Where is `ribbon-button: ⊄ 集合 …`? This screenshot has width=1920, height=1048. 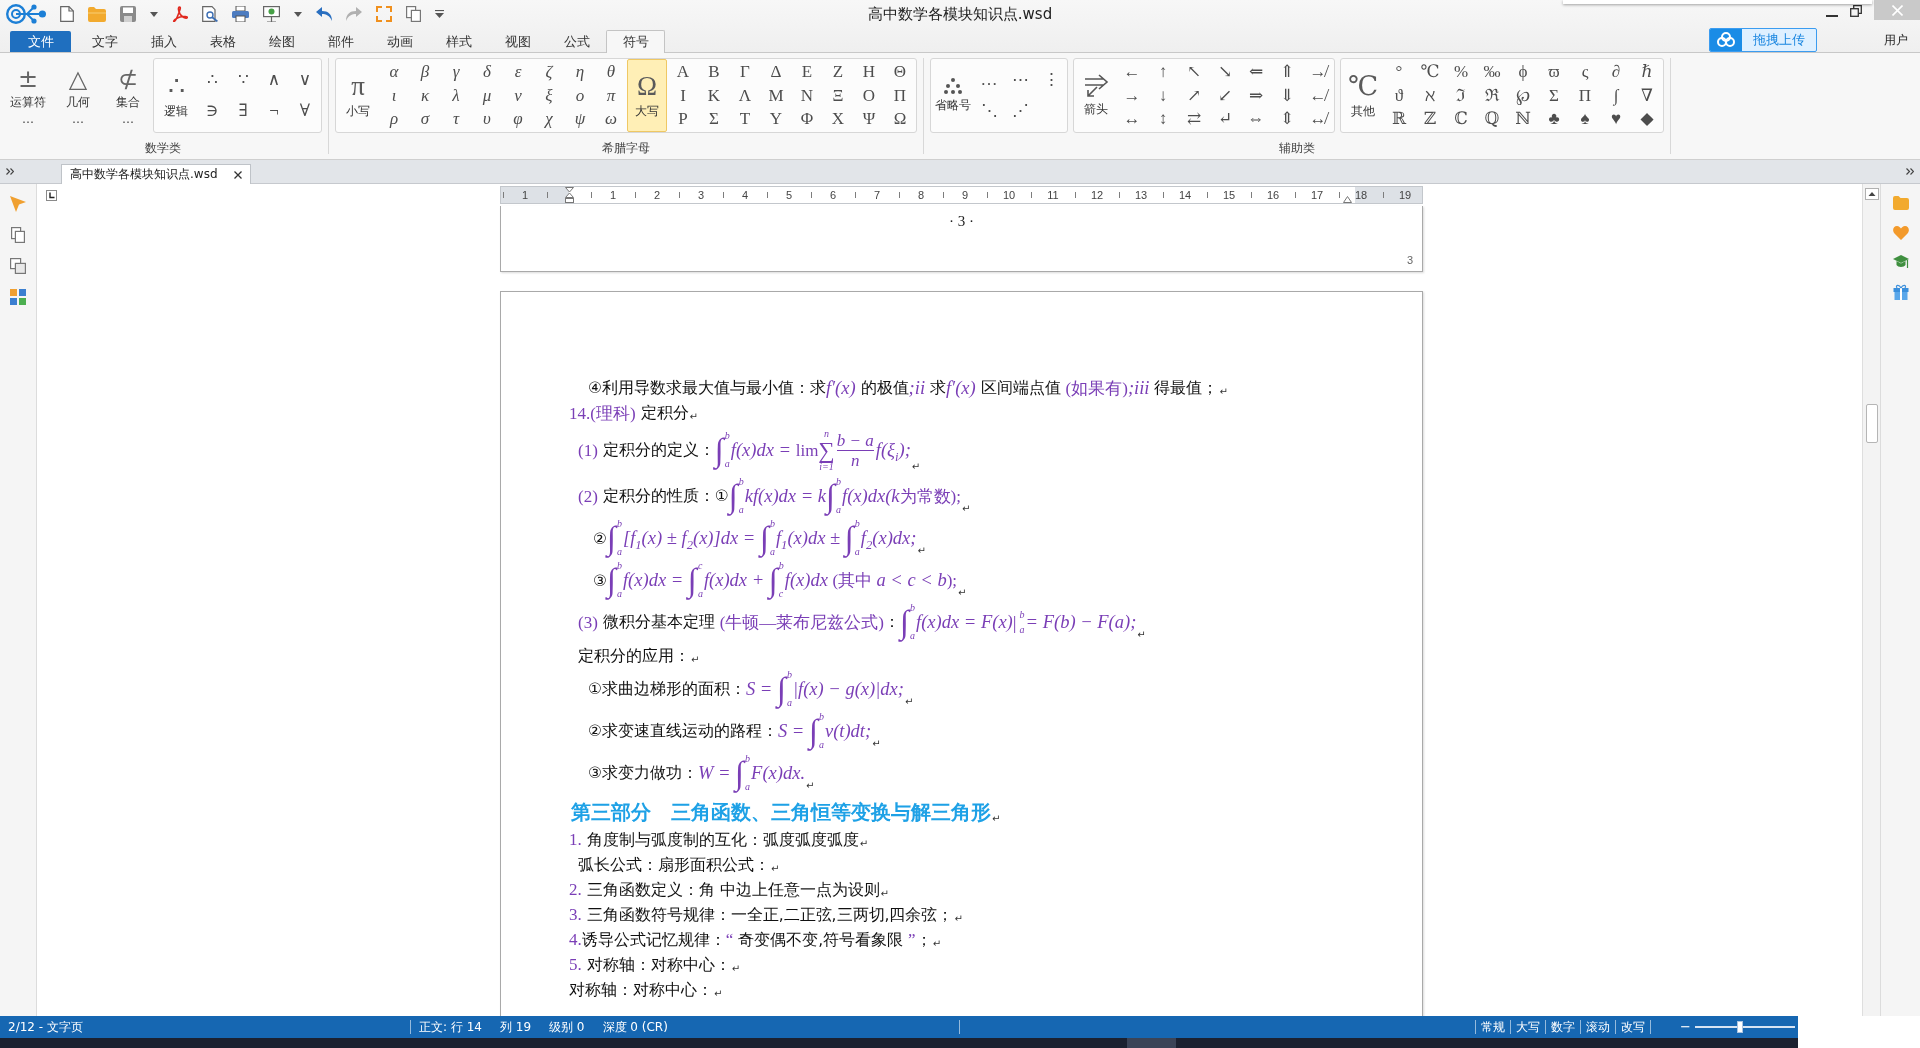
ribbon-button: ⊄ 集合 … is located at coordinates (128, 95).